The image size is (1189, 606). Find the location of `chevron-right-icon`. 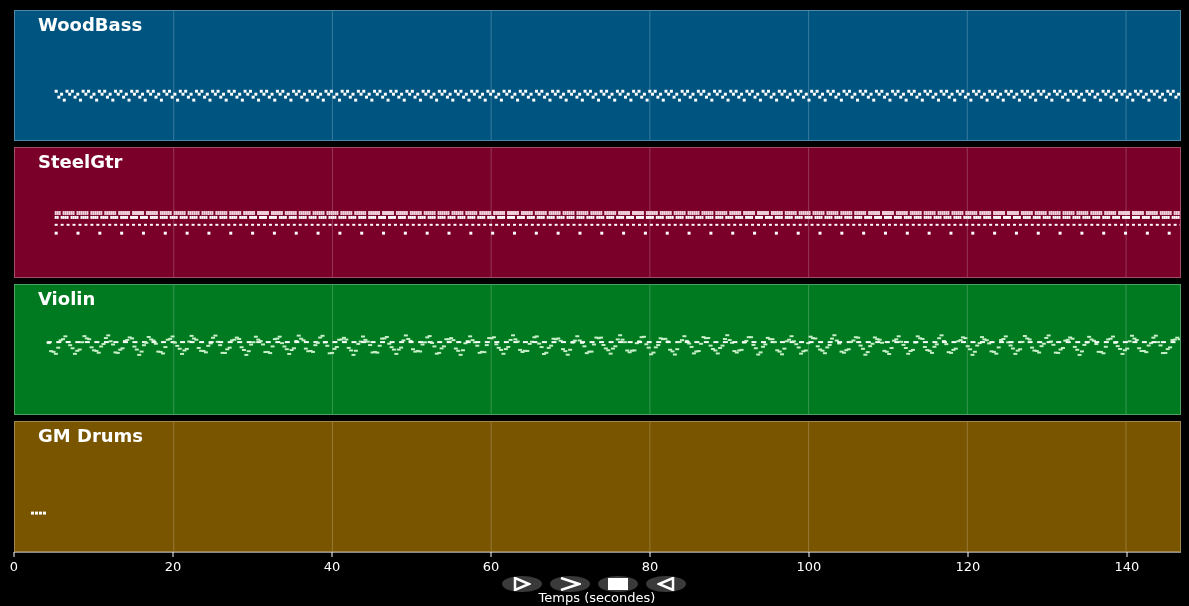

chevron-right-icon is located at coordinates (570, 584).